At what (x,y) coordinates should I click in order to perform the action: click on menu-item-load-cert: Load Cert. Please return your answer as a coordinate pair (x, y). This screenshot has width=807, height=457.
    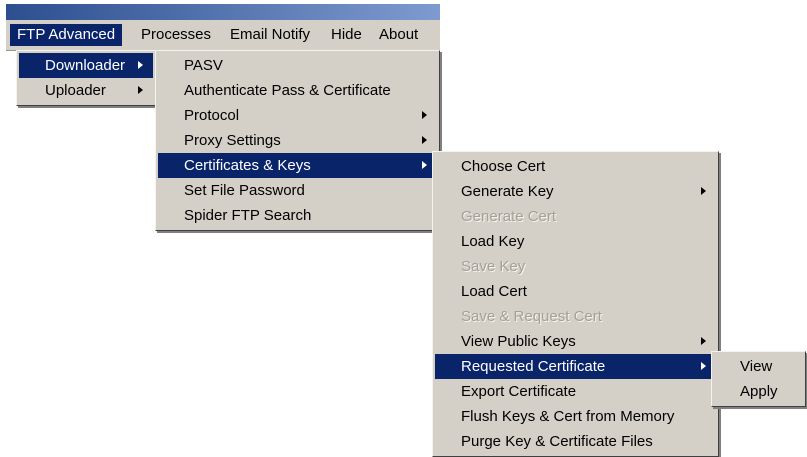
    Looking at the image, I should click on (575, 291).